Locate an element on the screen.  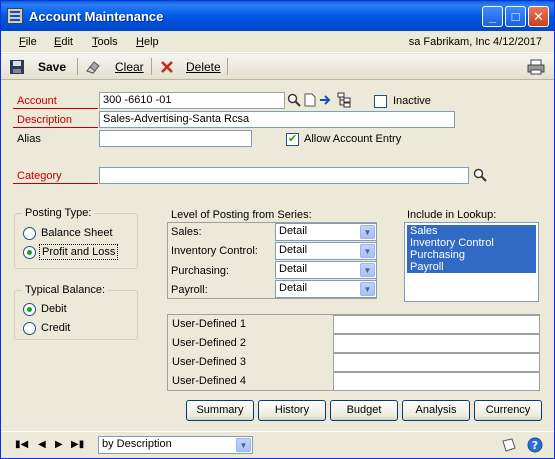
lookup-item-purchasing: Purchasing is located at coordinates (471, 255).